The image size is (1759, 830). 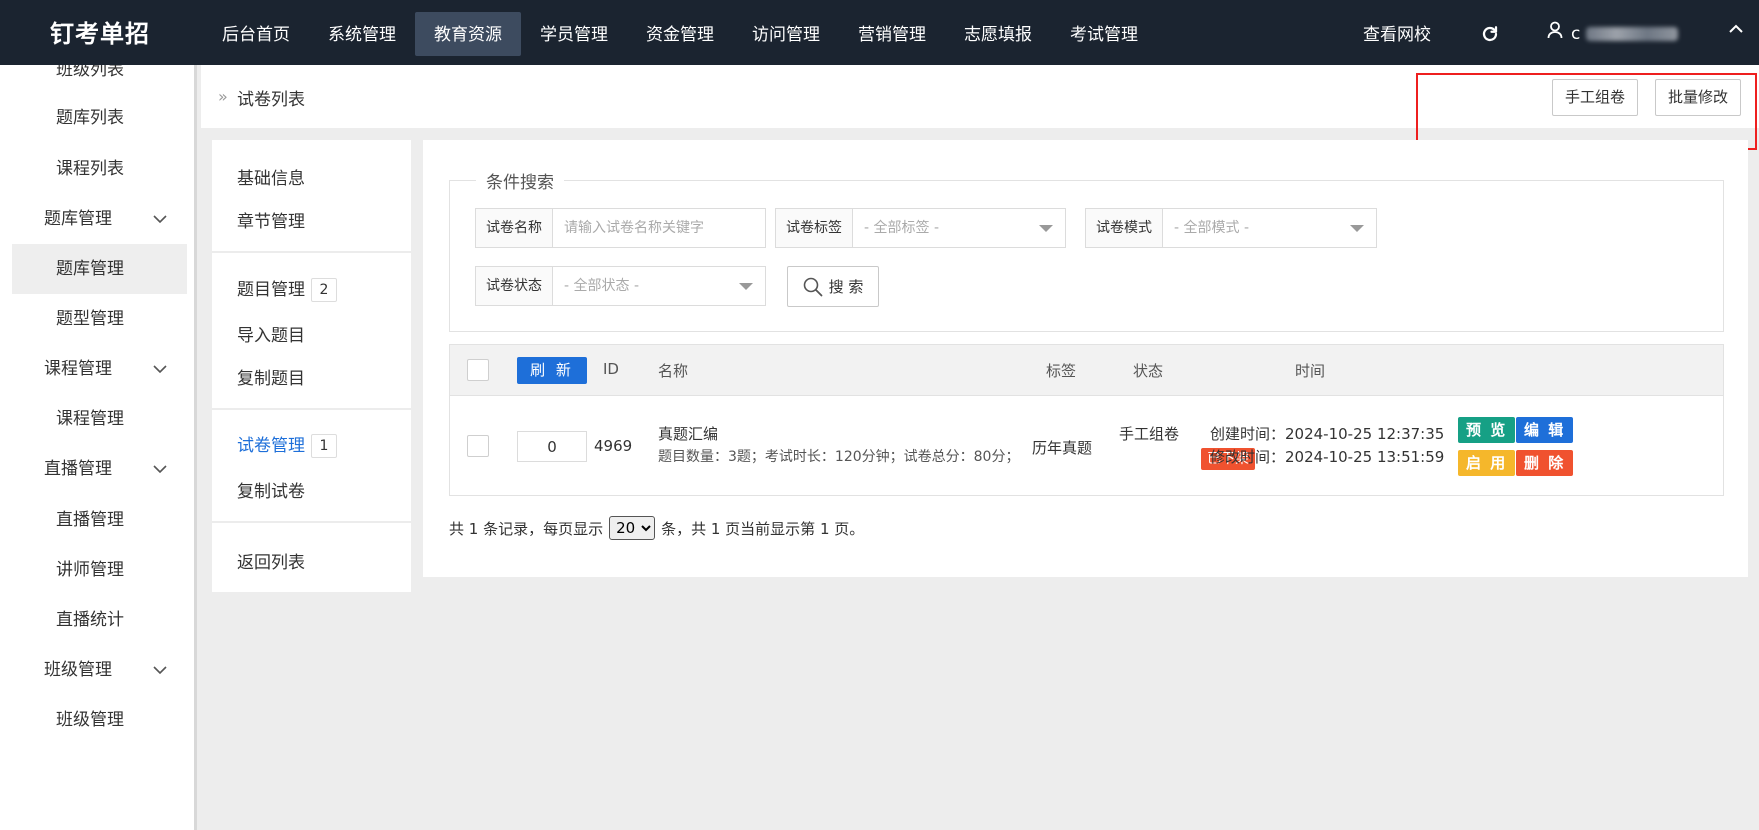 What do you see at coordinates (1062, 448) in the screenshot?
I see `row-tag: 历年真题` at bounding box center [1062, 448].